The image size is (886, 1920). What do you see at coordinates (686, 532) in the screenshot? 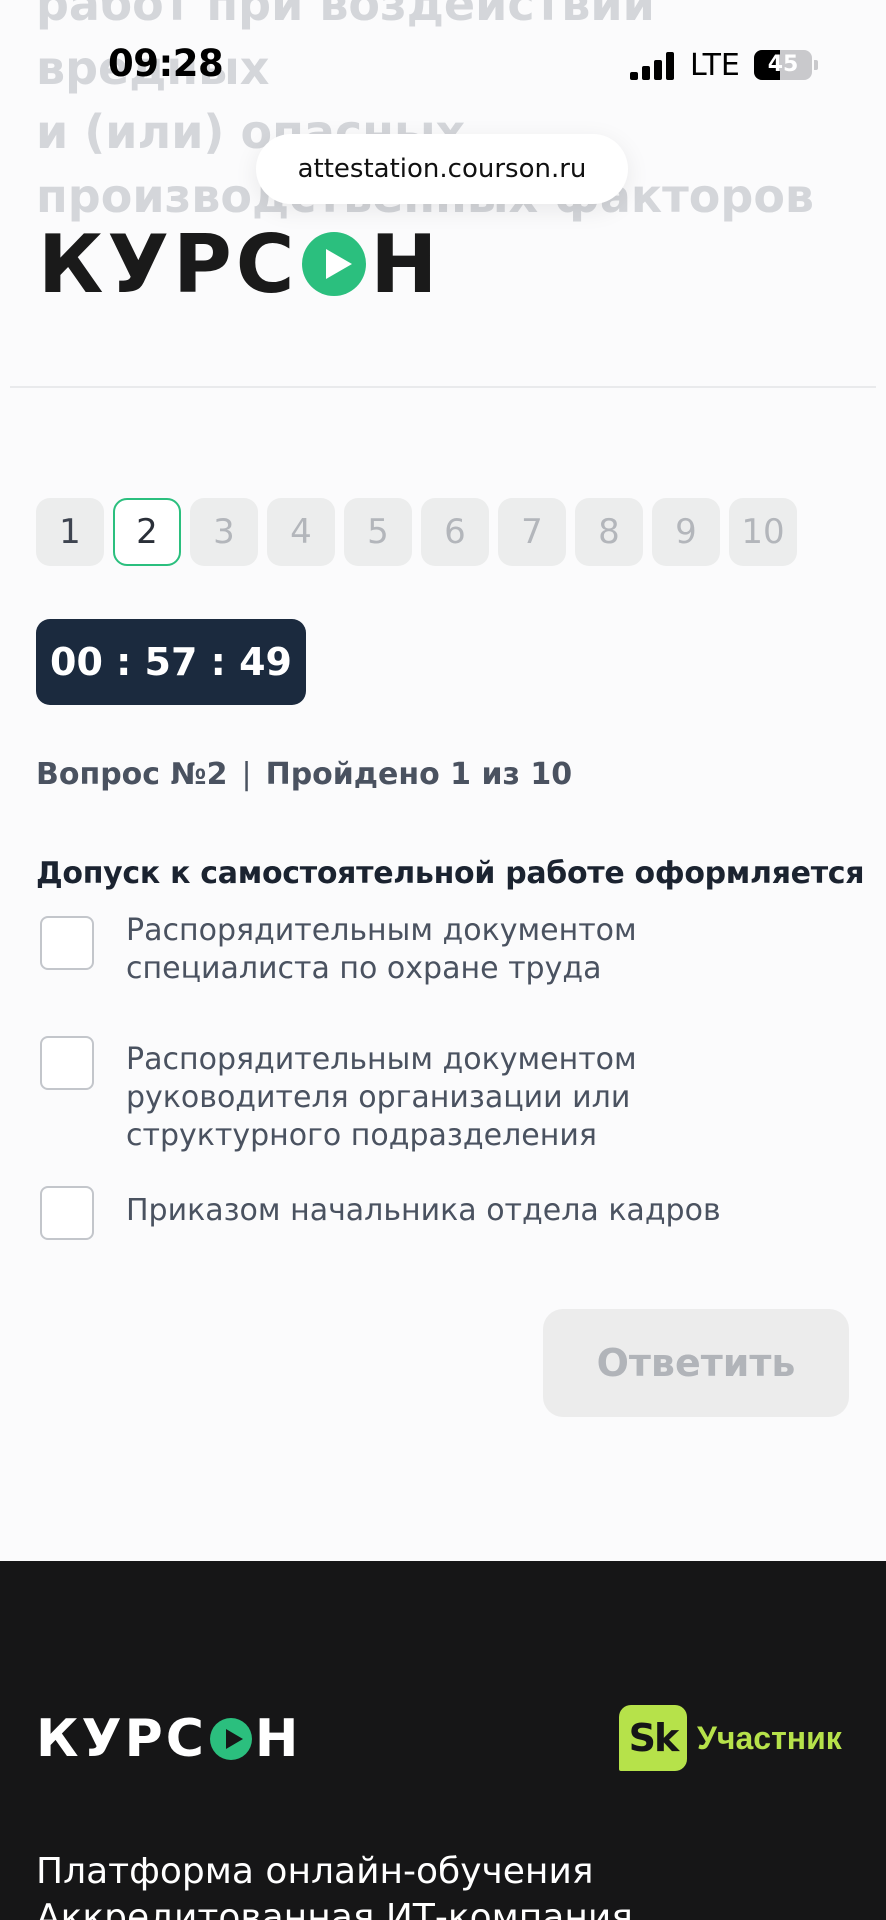
I see `pager-item-9: 9` at bounding box center [686, 532].